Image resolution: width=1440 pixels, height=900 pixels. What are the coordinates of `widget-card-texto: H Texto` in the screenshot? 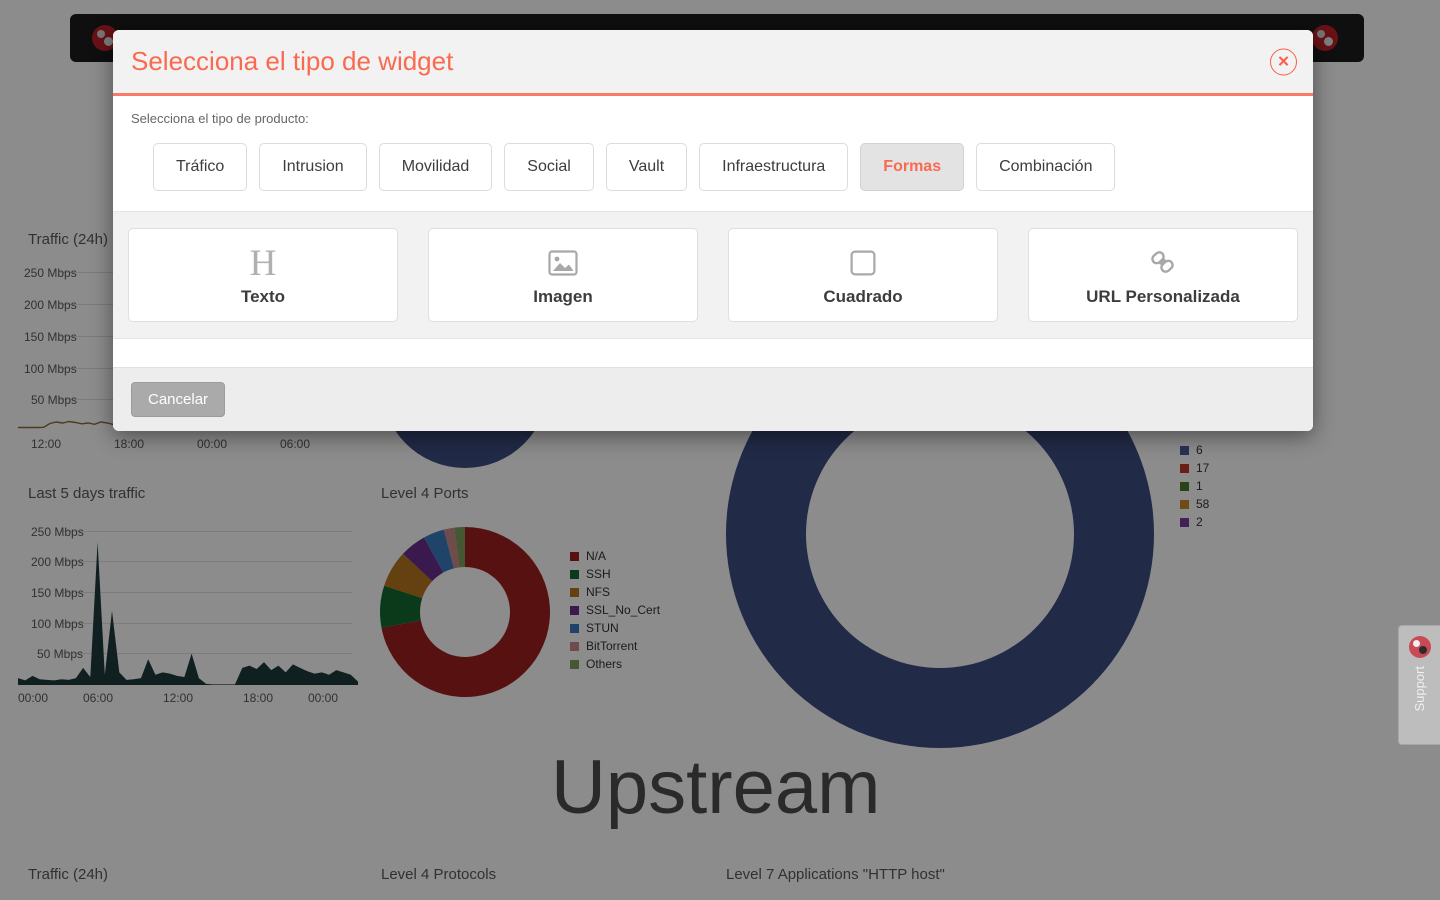 It's located at (263, 275).